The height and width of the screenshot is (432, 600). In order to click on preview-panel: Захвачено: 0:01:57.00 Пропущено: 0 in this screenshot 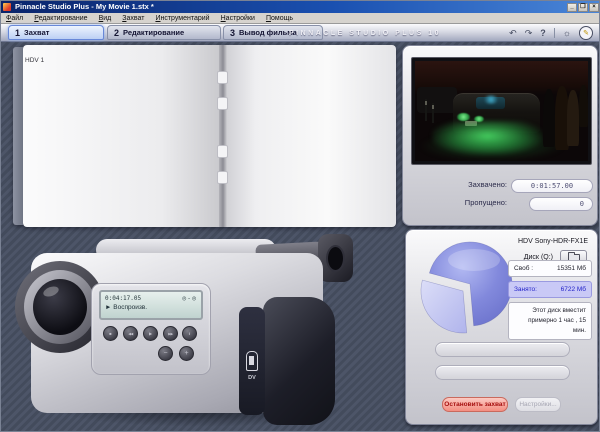, I will do `click(500, 135)`.